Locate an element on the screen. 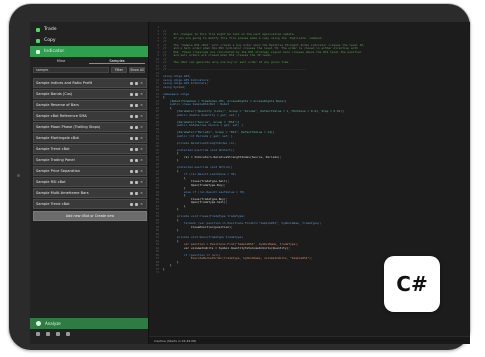 The width and height of the screenshot is (485, 357). strategy-item: Sample RSI cBot × is located at coordinates (90, 182).